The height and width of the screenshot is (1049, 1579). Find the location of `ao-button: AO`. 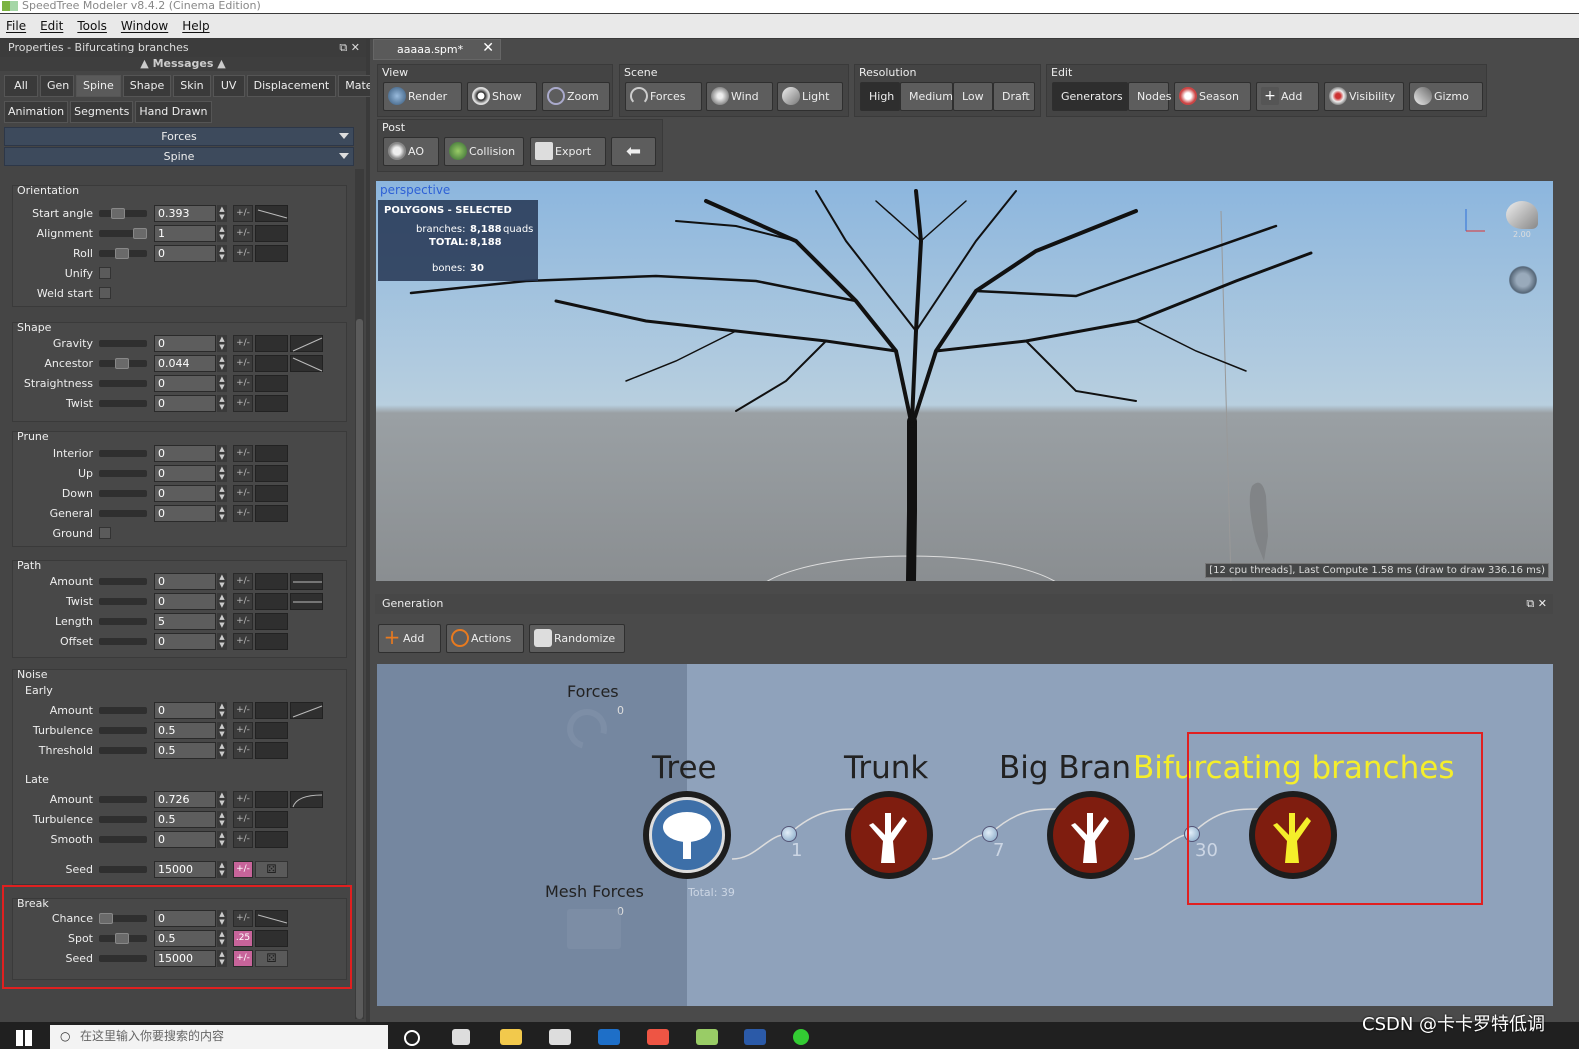

ao-button: AO is located at coordinates (411, 151).